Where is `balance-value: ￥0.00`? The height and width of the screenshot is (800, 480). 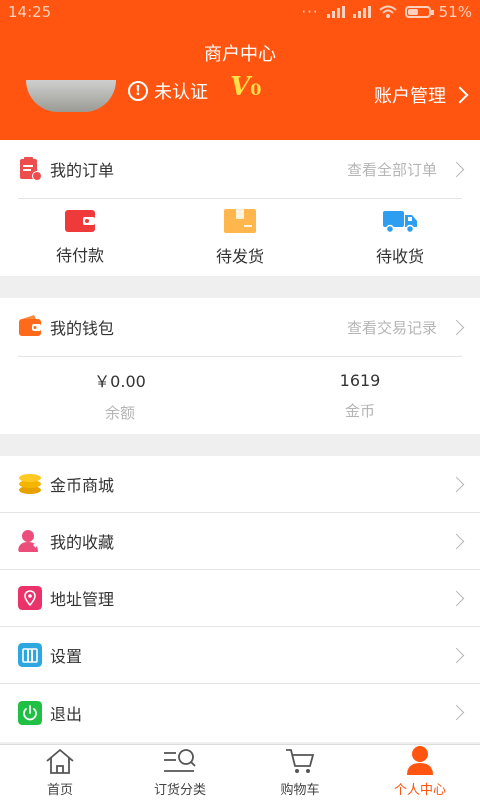 balance-value: ￥0.00 is located at coordinates (120, 381).